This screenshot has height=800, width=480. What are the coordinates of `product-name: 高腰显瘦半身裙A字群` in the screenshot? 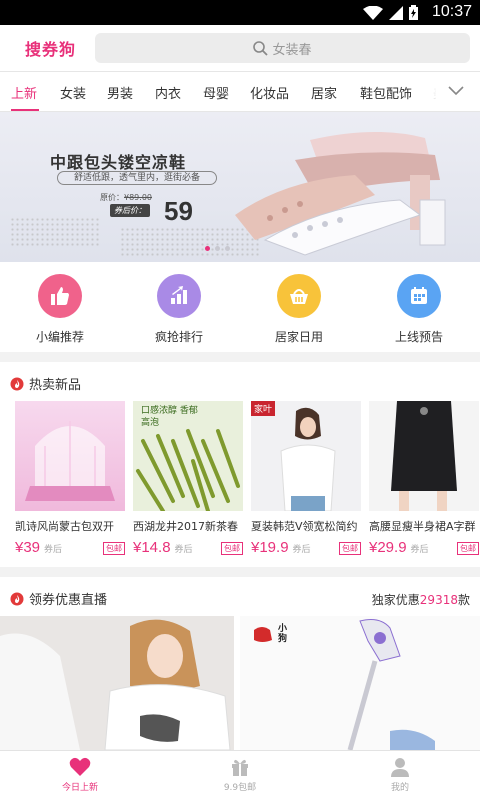 It's located at (422, 526).